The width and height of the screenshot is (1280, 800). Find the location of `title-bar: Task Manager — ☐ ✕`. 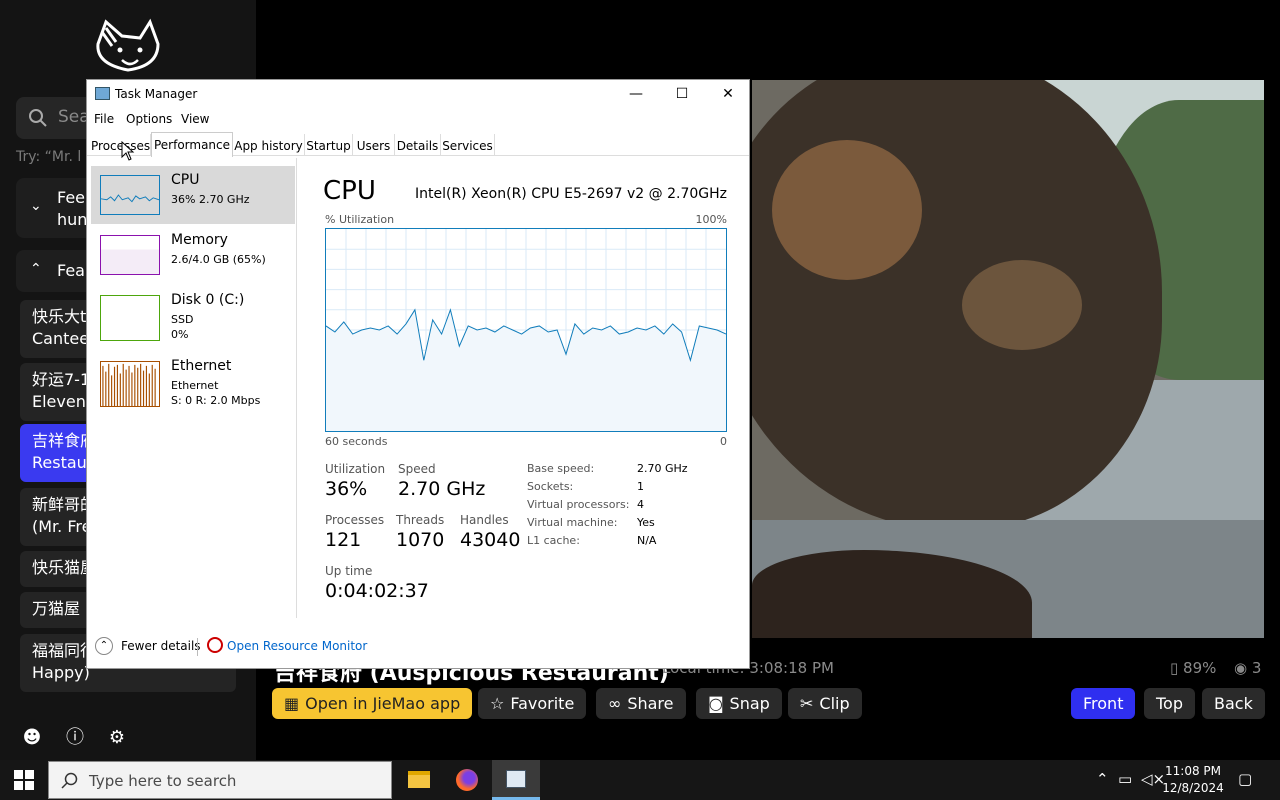

title-bar: Task Manager — ☐ ✕ is located at coordinates (418, 94).